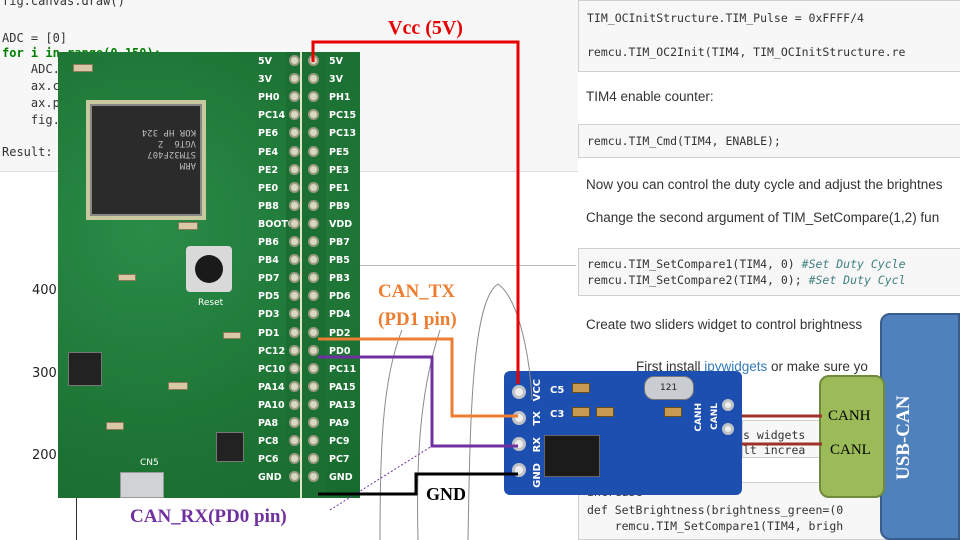  Describe the element at coordinates (268, 423) in the screenshot. I see `pin-label-left: PA8` at that location.